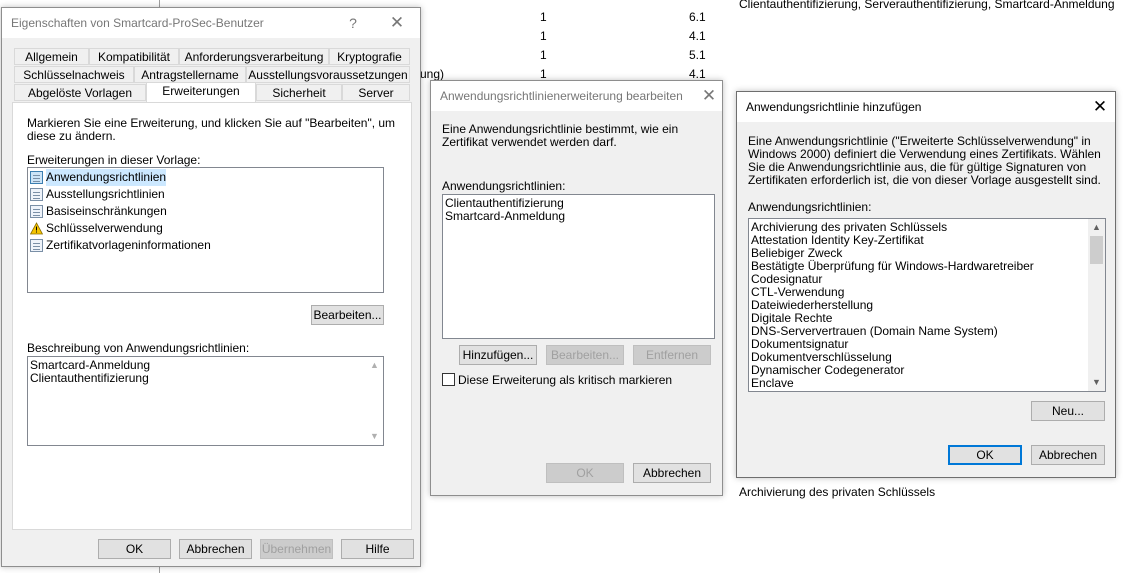 Image resolution: width=1123 pixels, height=573 pixels. What do you see at coordinates (299, 92) in the screenshot?
I see `tab-sicherheit: Sicherheit` at bounding box center [299, 92].